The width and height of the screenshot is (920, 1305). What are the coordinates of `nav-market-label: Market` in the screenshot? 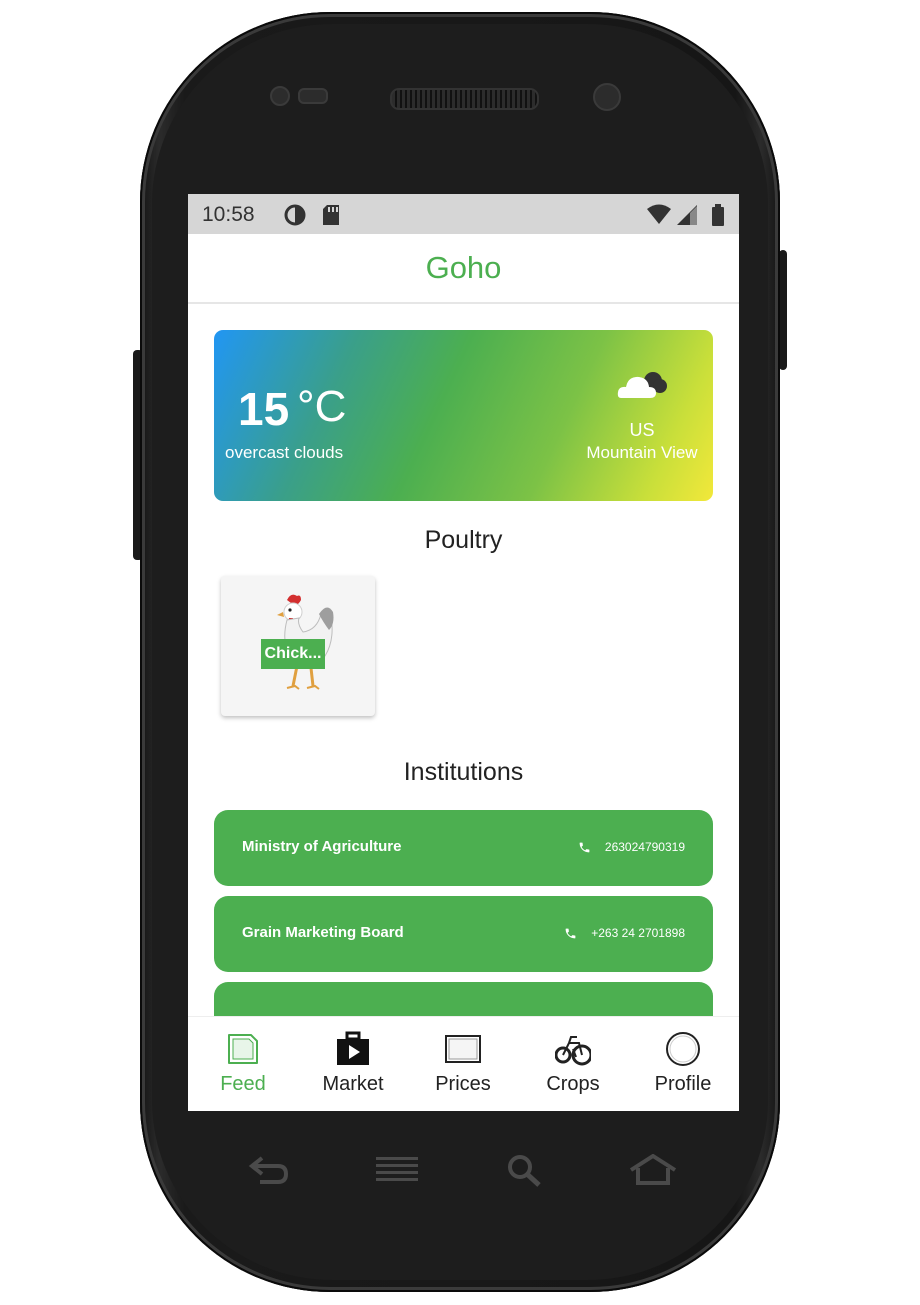 It's located at (353, 1084).